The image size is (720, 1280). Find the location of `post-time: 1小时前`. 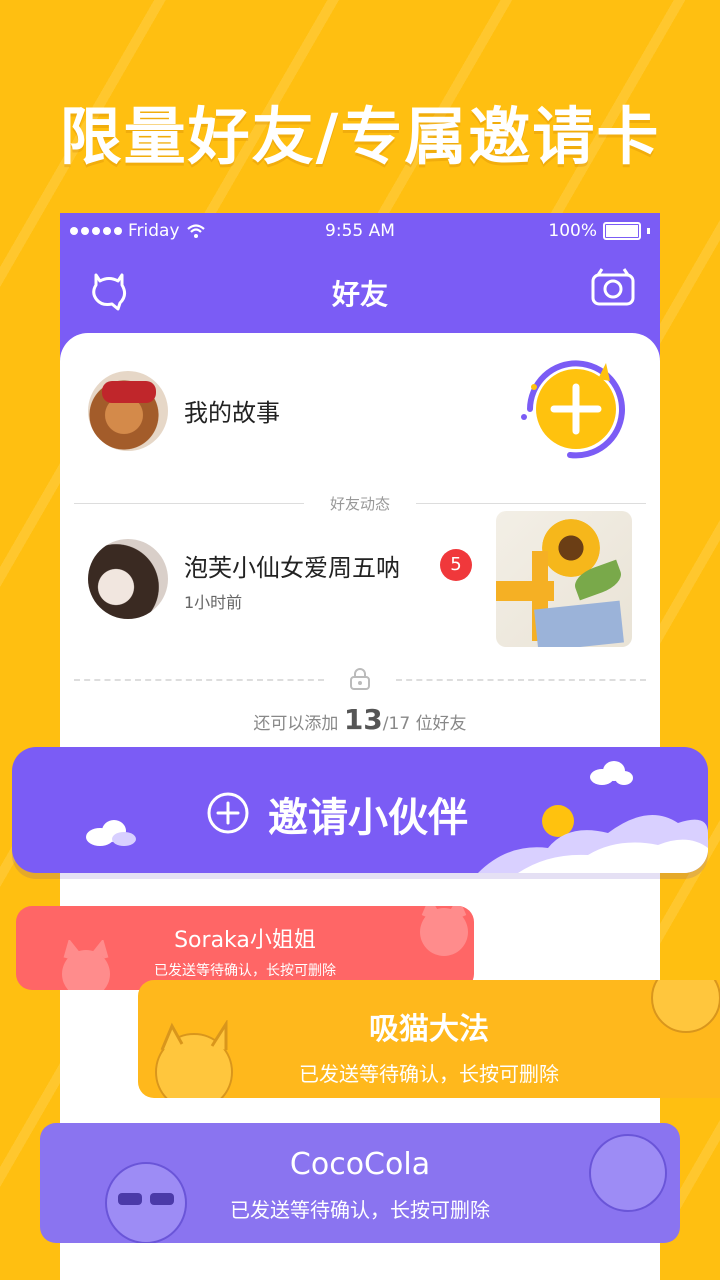

post-time: 1小时前 is located at coordinates (213, 602).